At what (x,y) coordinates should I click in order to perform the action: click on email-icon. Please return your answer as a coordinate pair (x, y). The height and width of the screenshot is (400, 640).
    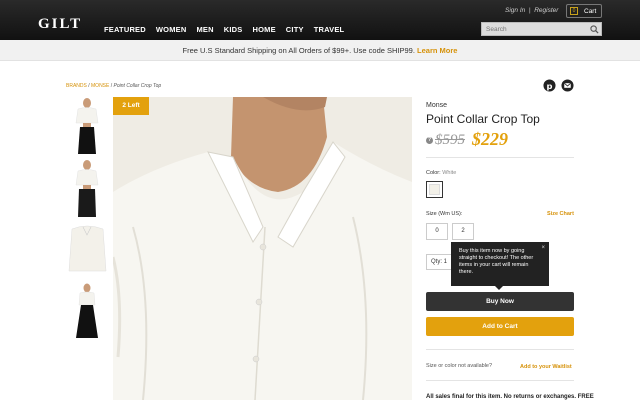
    Looking at the image, I should click on (567, 85).